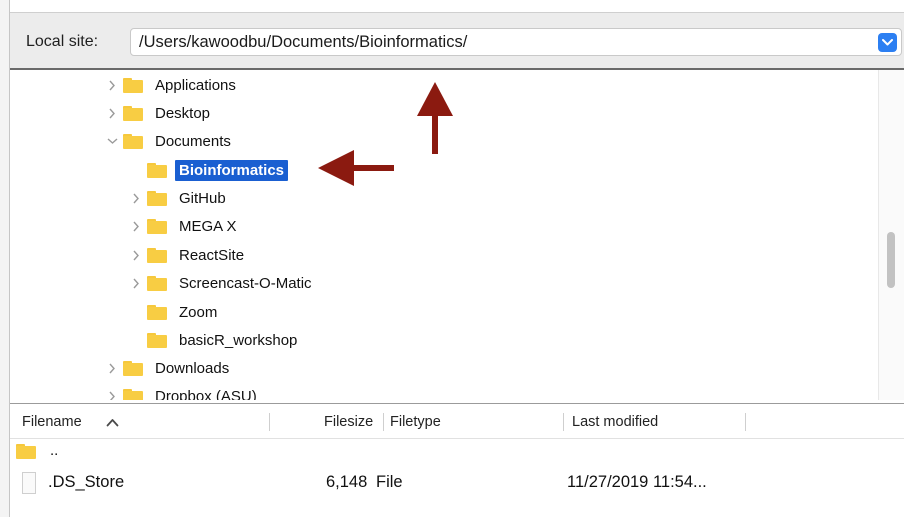 This screenshot has width=904, height=517. Describe the element at coordinates (193, 141) in the screenshot. I see `tree-item-label: Documents` at that location.